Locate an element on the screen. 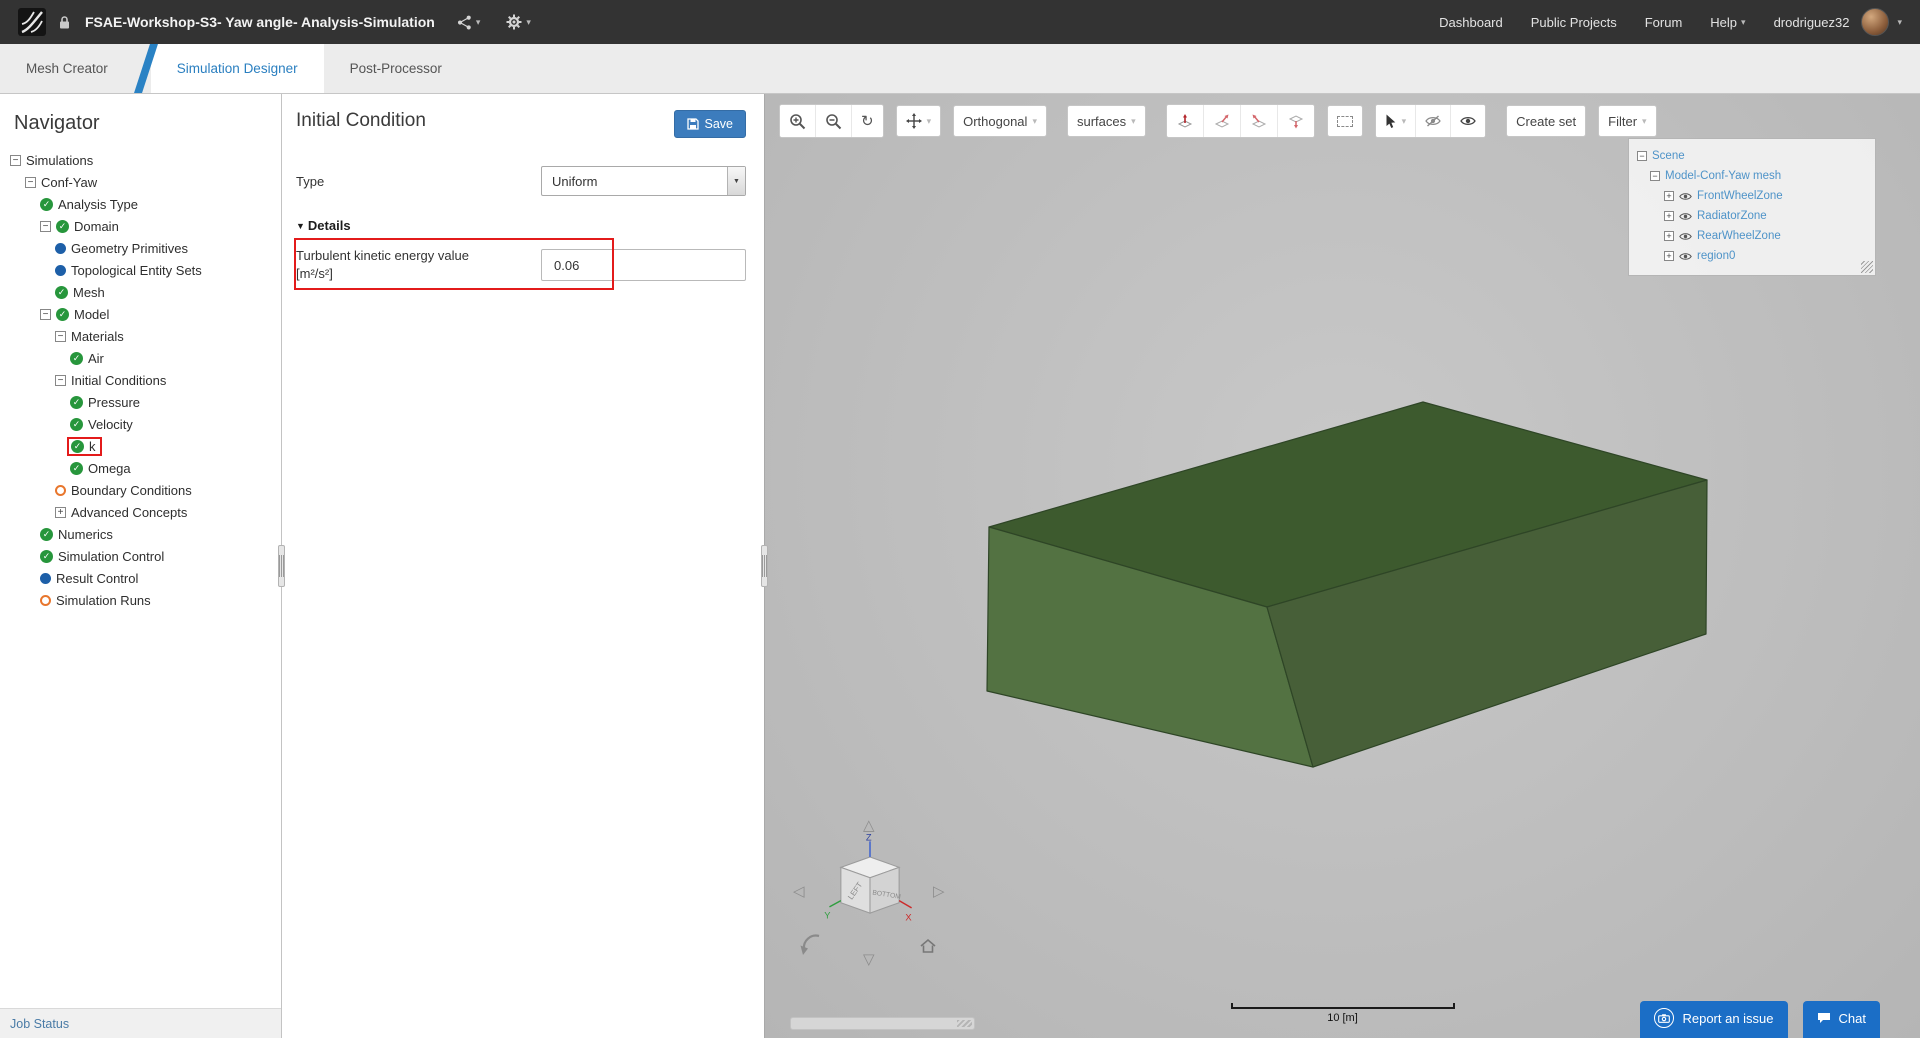 Image resolution: width=1920 pixels, height=1038 pixels. section-y-button is located at coordinates (1258, 121).